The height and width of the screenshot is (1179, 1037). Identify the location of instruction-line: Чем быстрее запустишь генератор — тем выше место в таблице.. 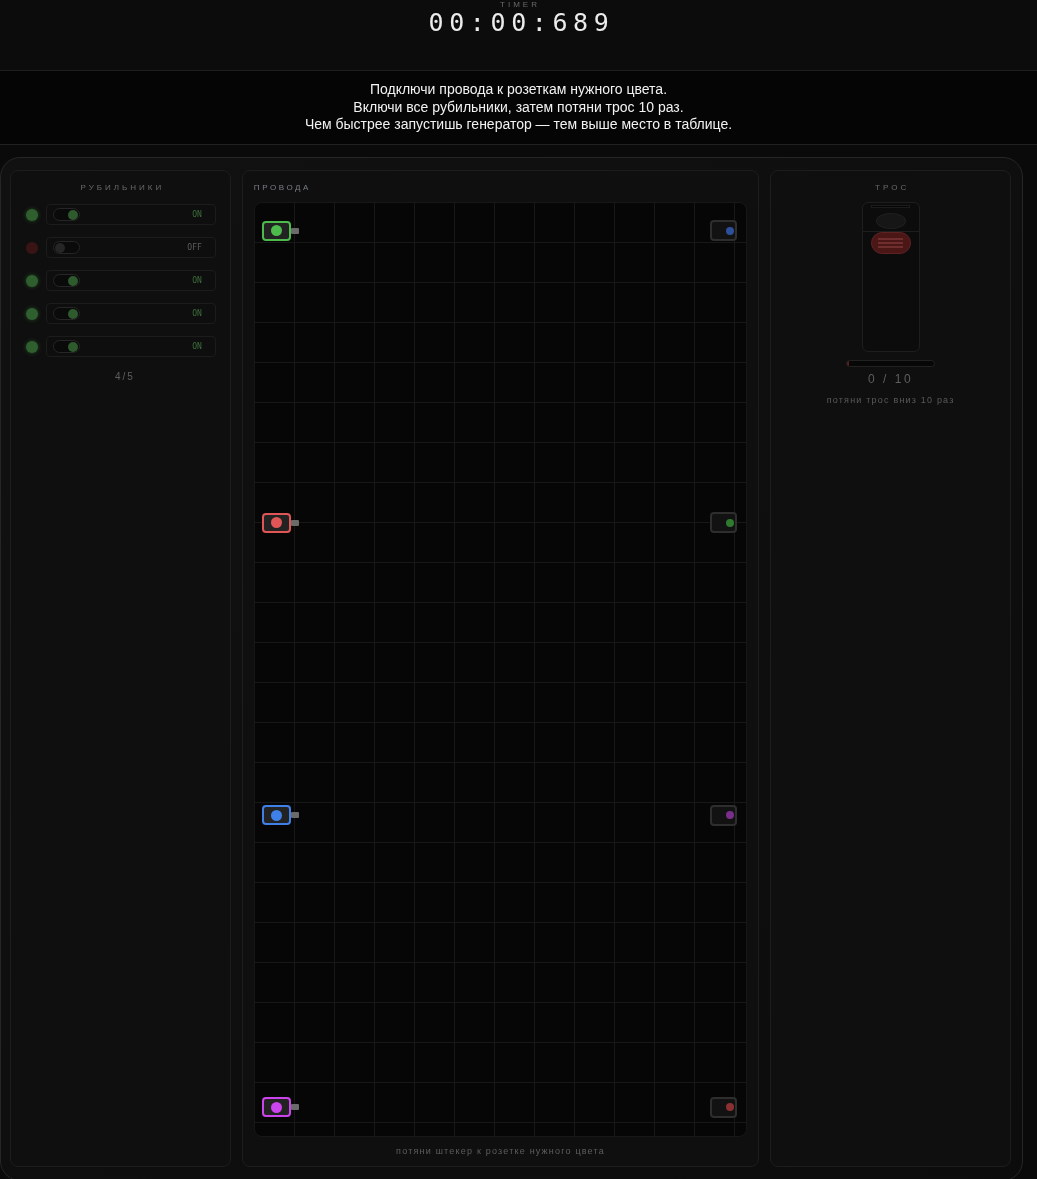
(518, 125).